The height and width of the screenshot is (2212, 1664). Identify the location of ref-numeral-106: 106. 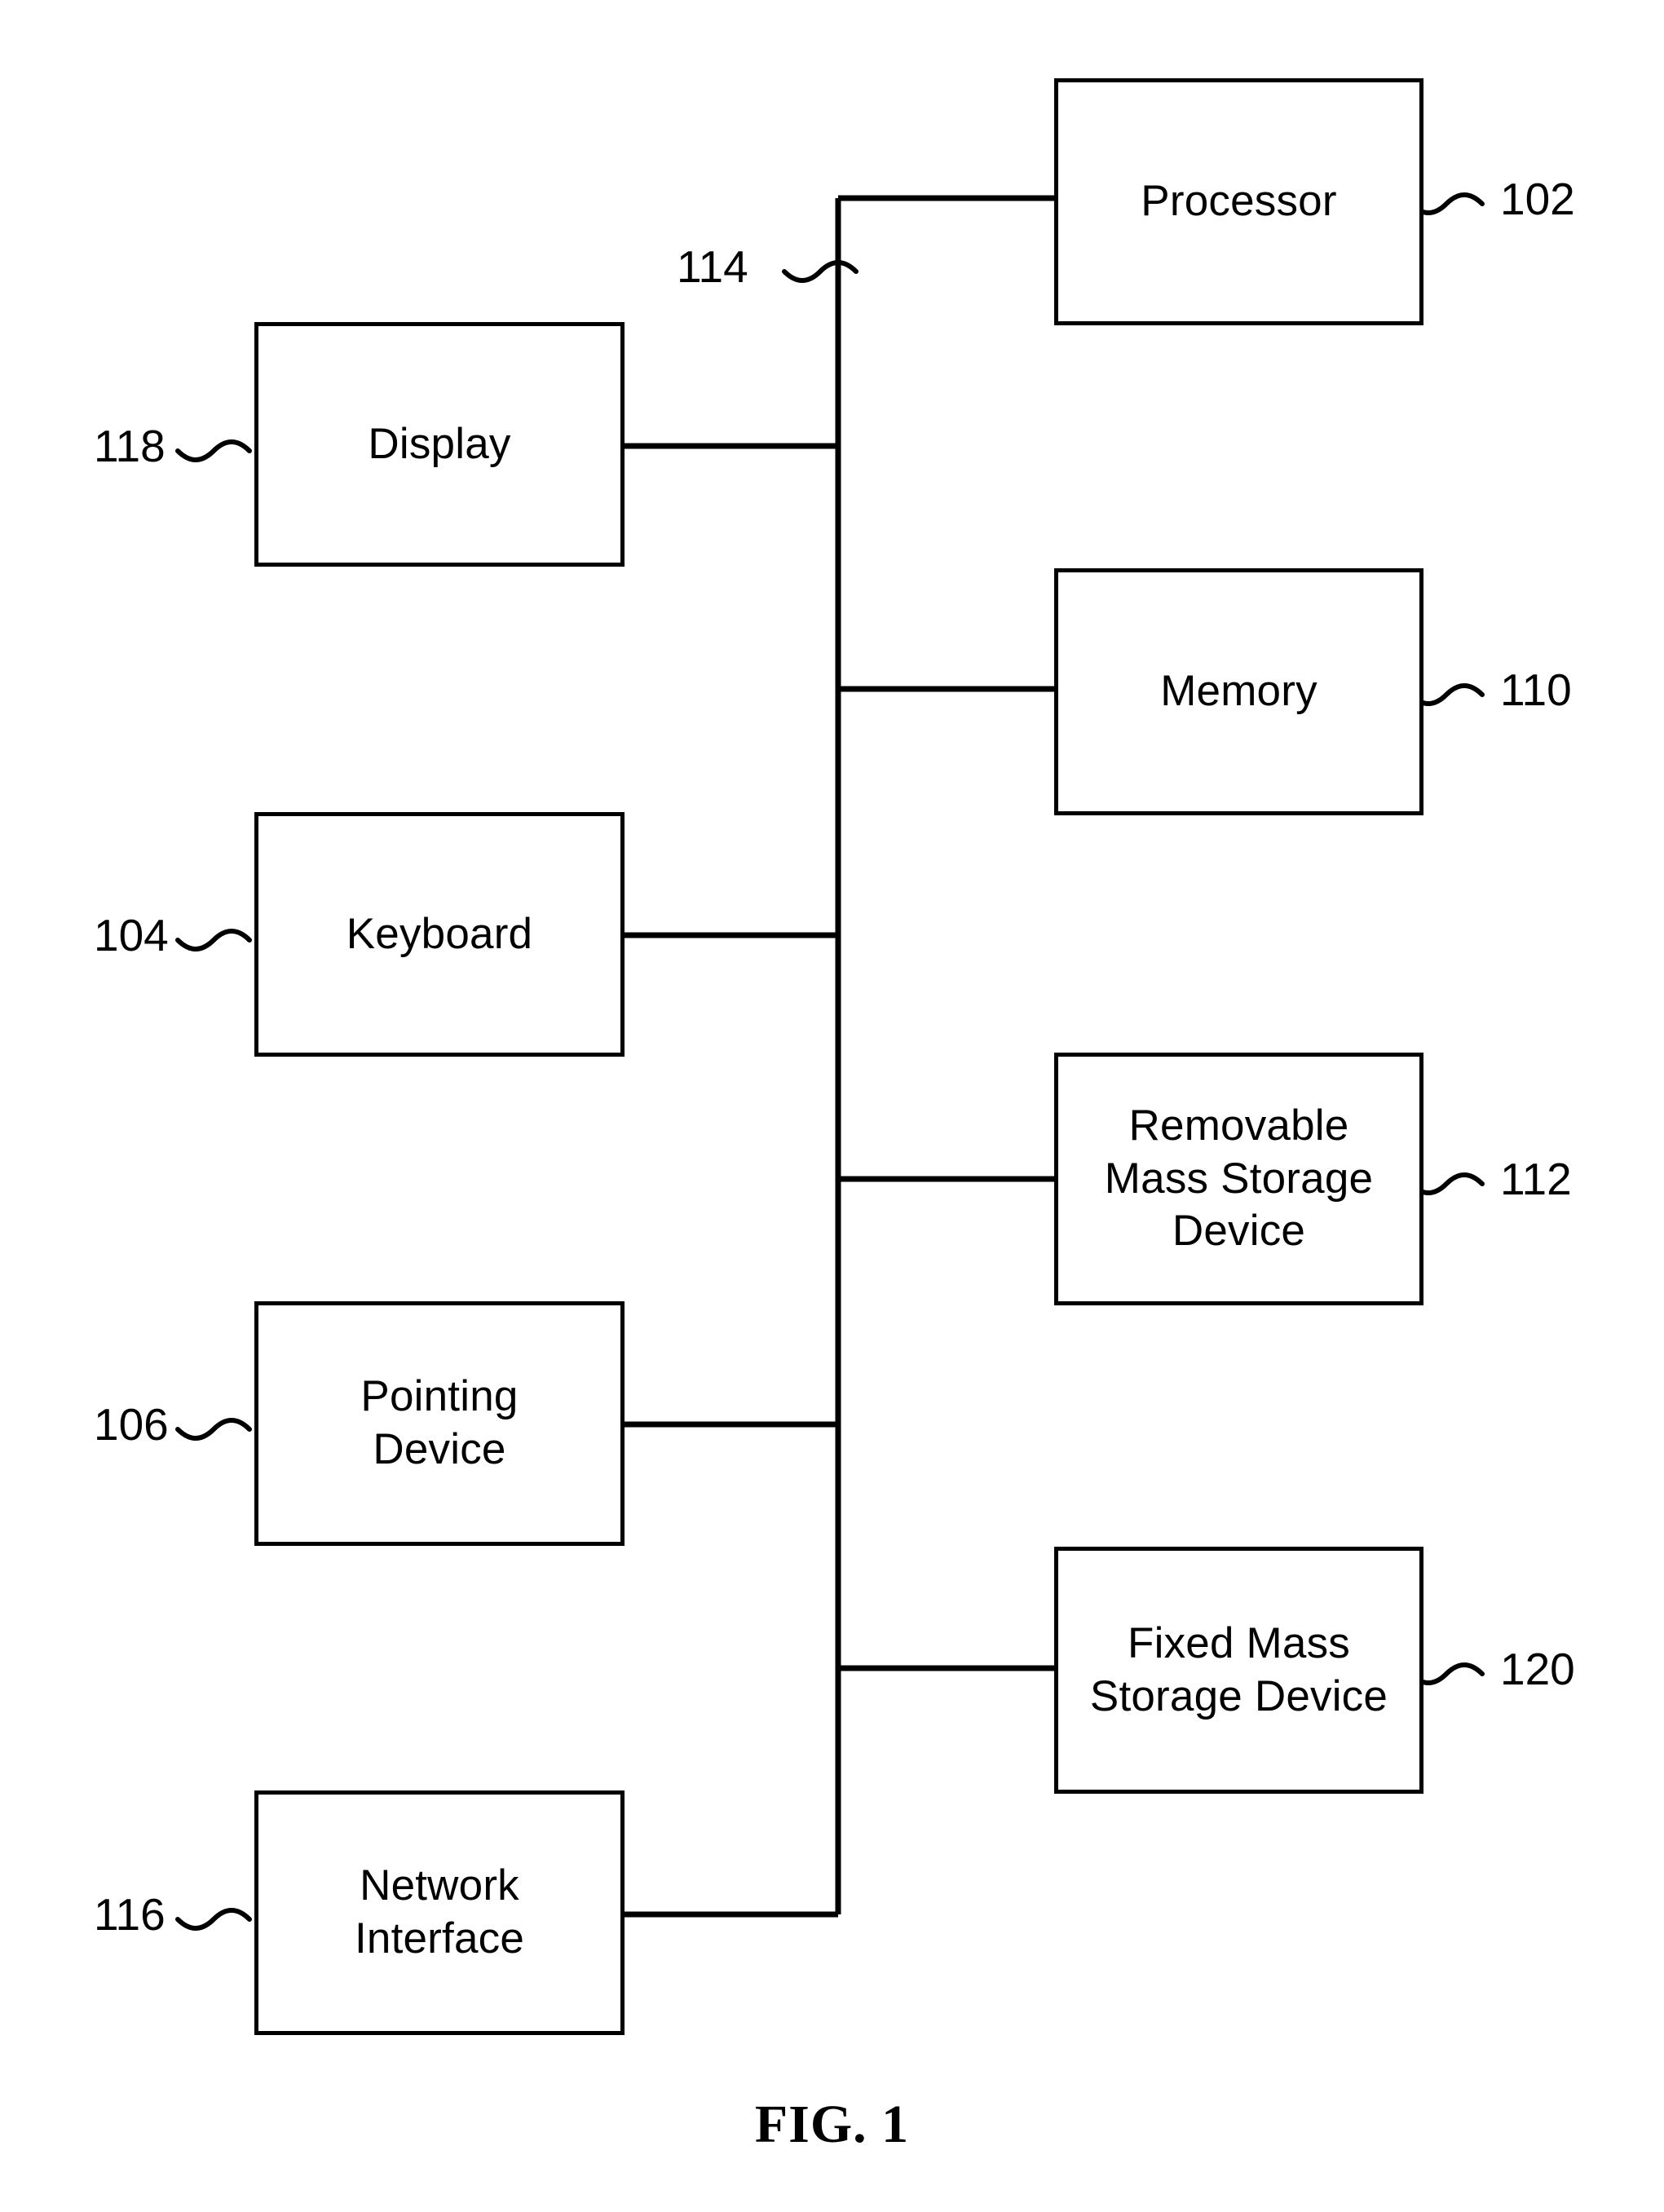
(131, 1424).